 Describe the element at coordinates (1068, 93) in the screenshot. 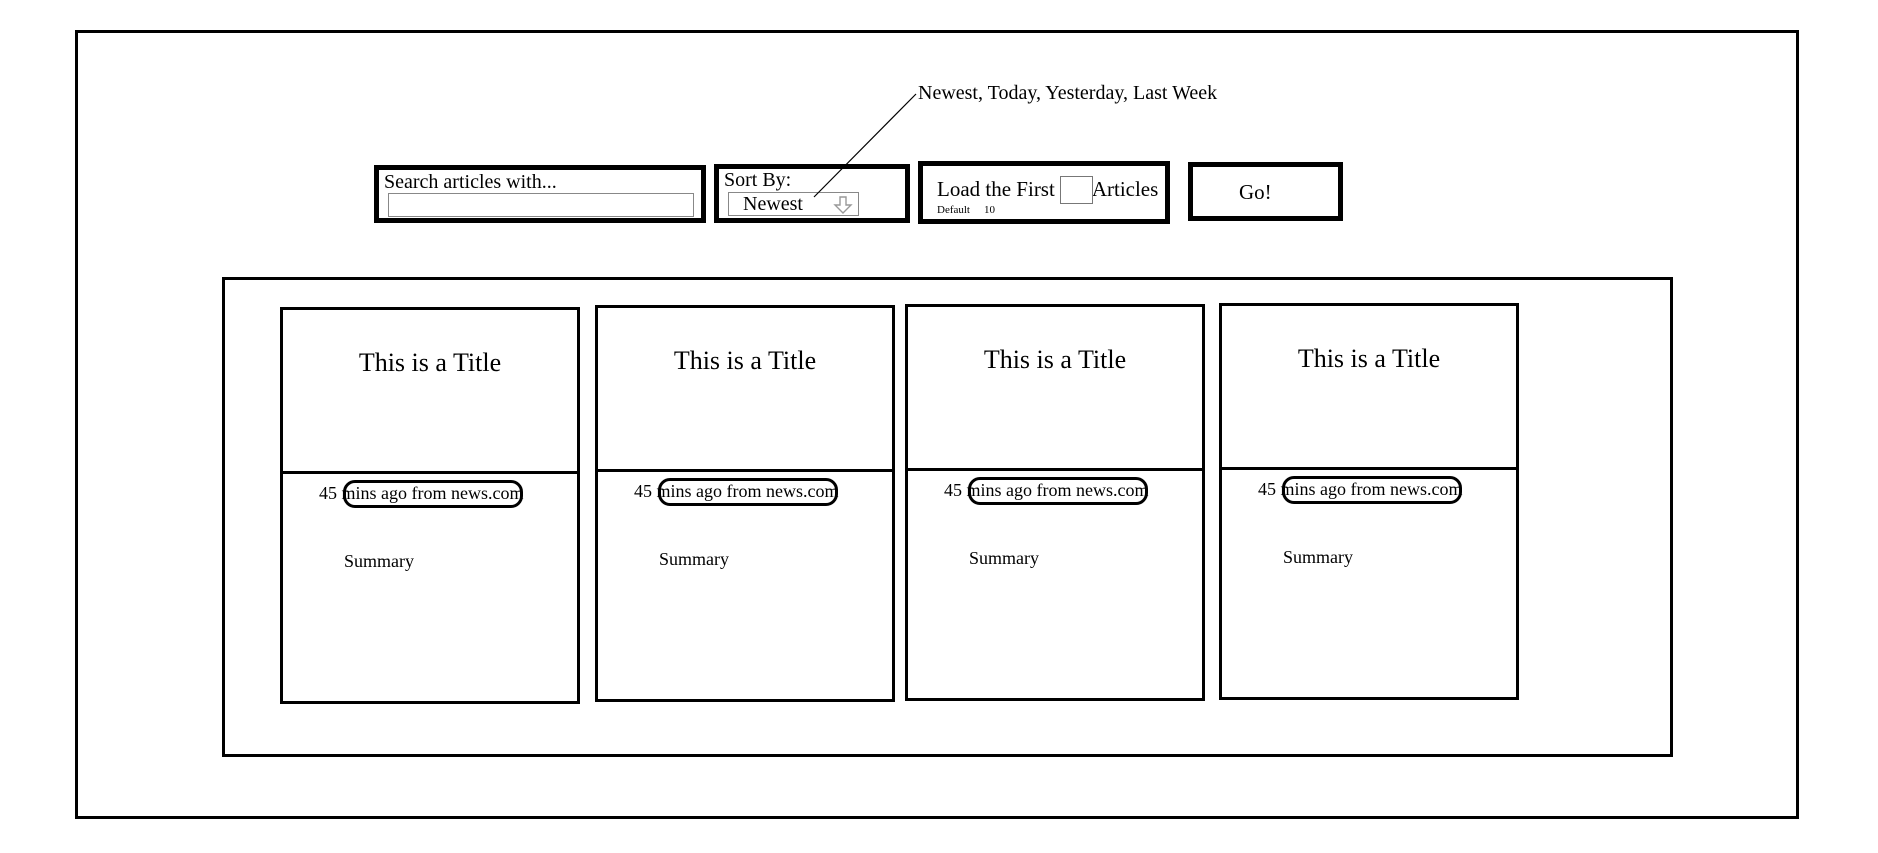

I see `sort-options-annotation: Newest, Today, Yesterday, Last Week` at that location.